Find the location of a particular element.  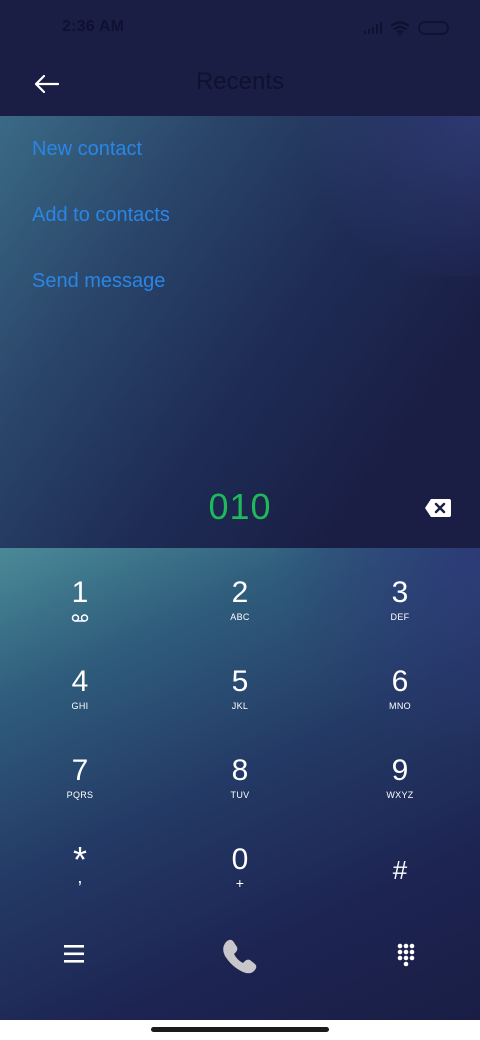

signal-icon is located at coordinates (373, 28).